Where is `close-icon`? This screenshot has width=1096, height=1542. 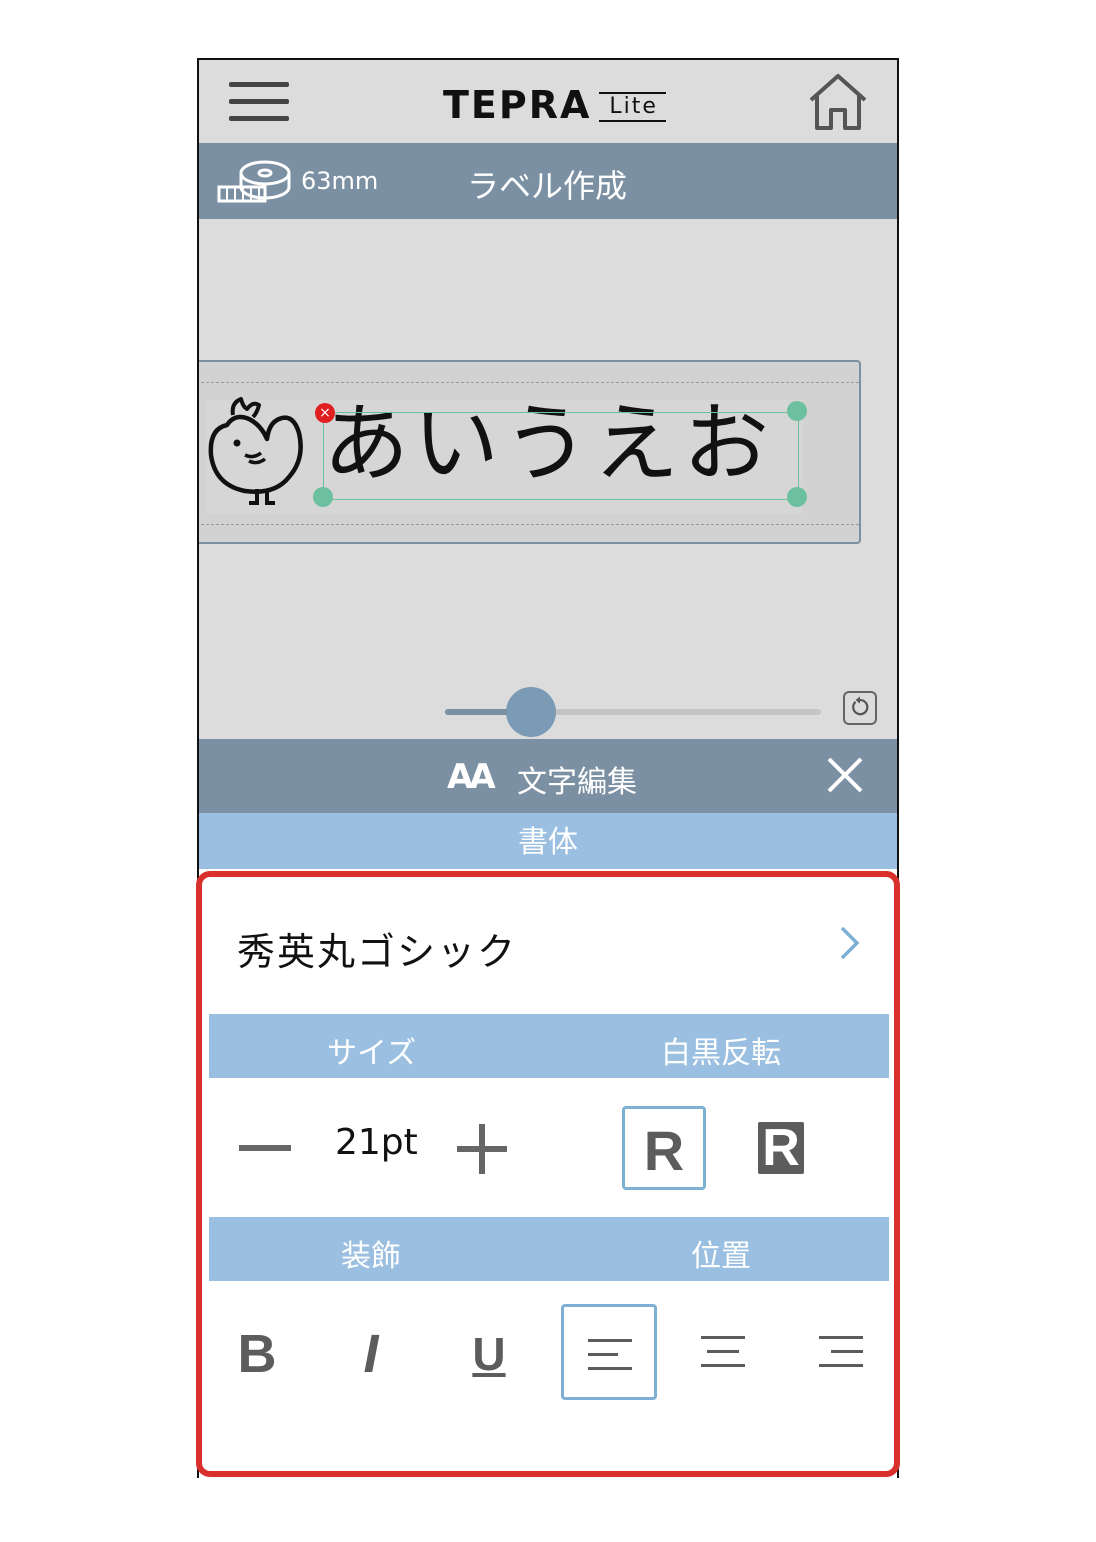 close-icon is located at coordinates (845, 775).